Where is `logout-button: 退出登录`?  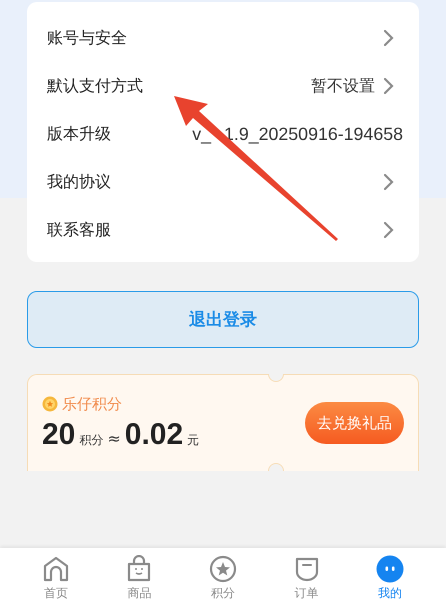
logout-button: 退出登录 is located at coordinates (223, 319).